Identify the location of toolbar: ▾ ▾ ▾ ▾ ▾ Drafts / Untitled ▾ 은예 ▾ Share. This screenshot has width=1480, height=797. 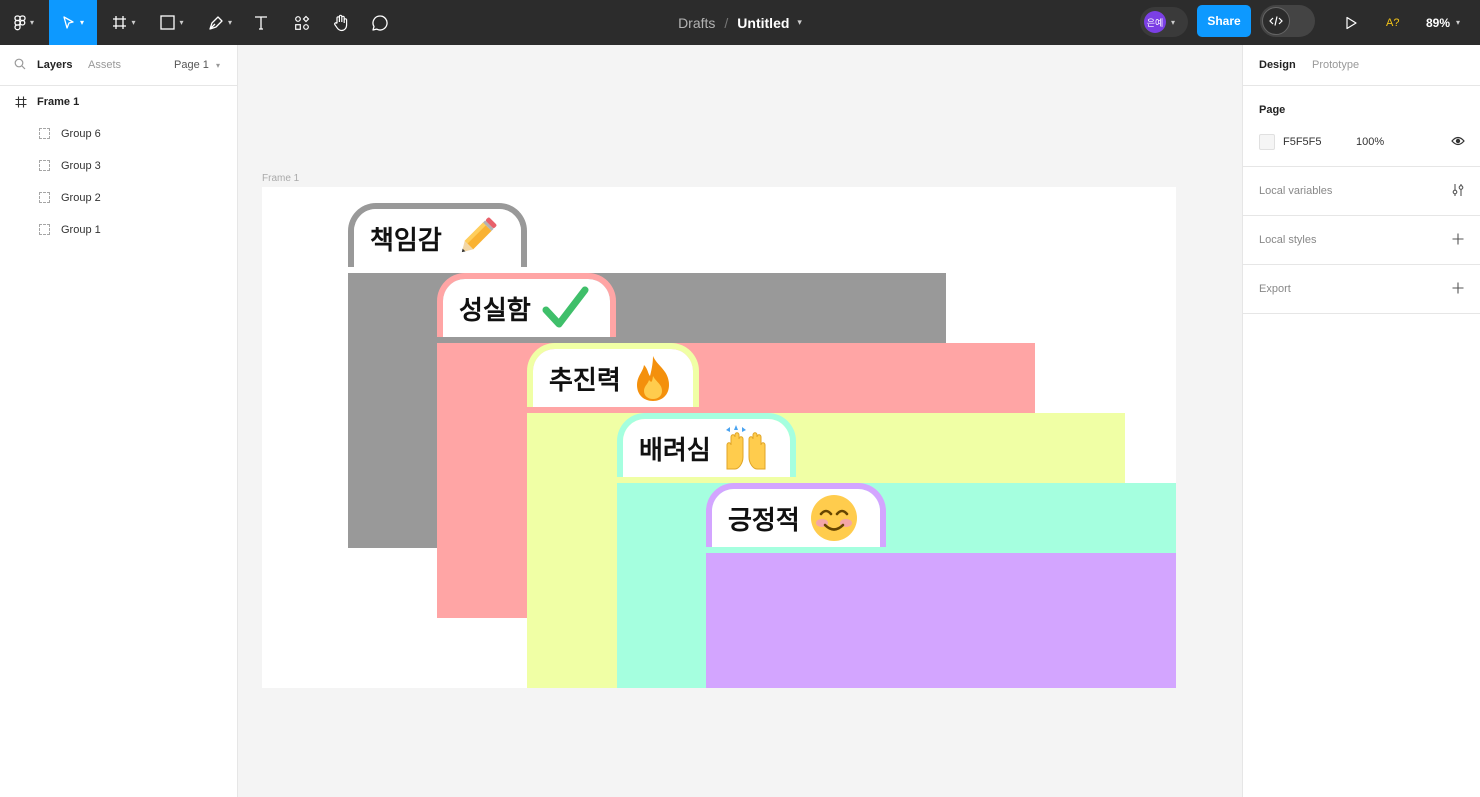
(740, 22).